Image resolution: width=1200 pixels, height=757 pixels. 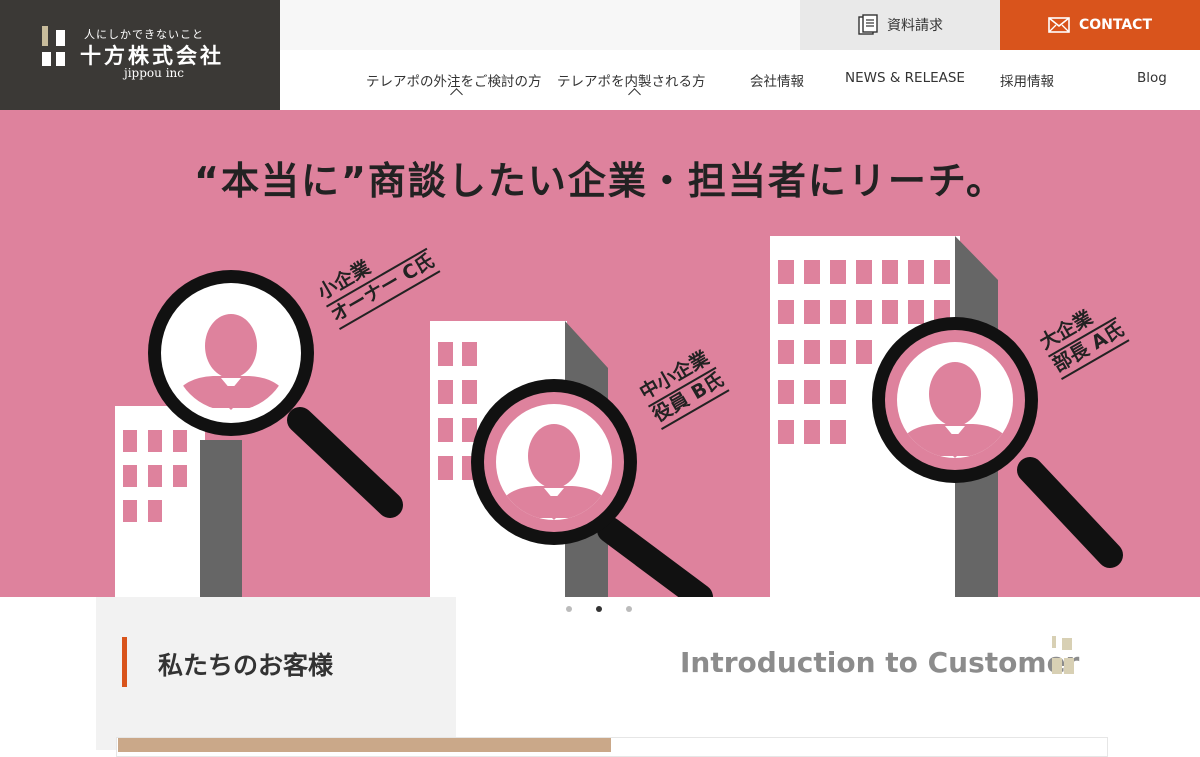 I want to click on contact-label: CONTACT, so click(x=1115, y=25).